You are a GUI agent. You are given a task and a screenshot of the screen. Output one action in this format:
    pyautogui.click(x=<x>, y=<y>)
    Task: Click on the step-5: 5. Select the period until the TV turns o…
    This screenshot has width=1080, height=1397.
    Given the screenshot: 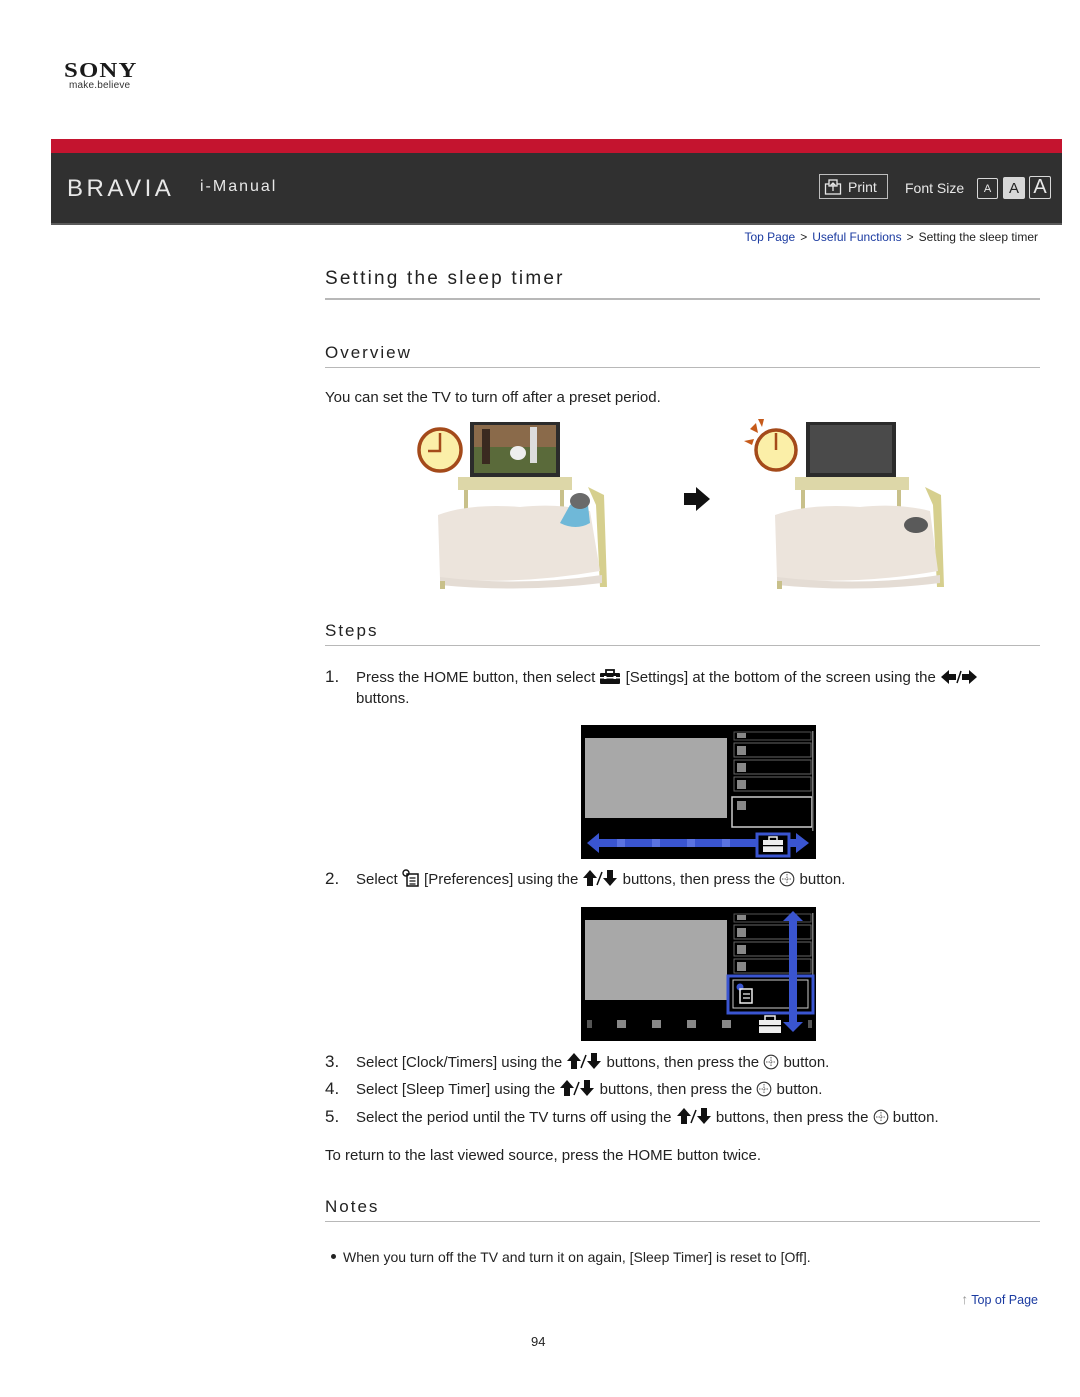 What is the action you would take?
    pyautogui.click(x=632, y=1117)
    